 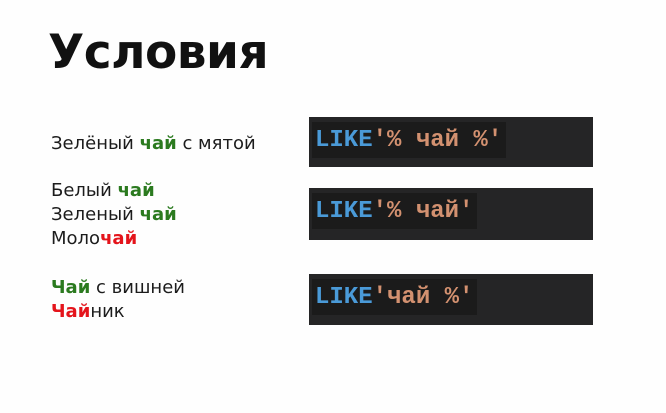 What do you see at coordinates (95, 143) in the screenshot?
I see `example-text: Зелёный` at bounding box center [95, 143].